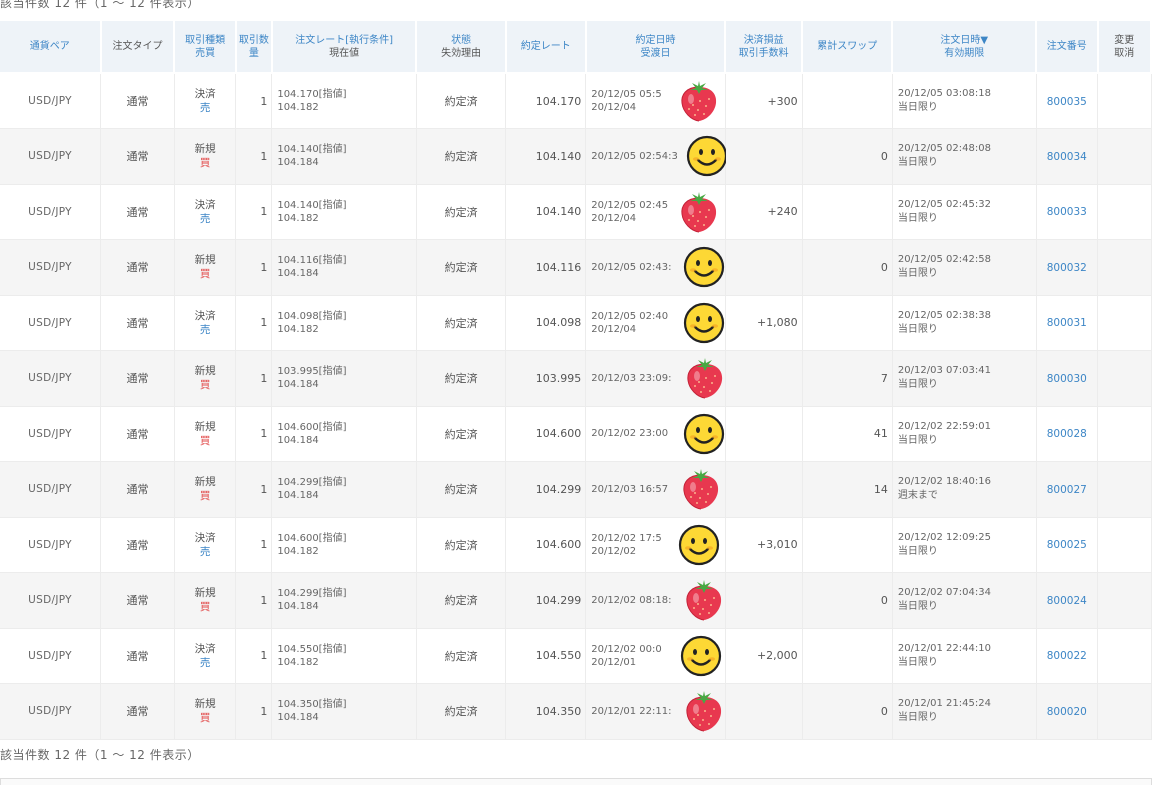 This screenshot has width=1174, height=785. I want to click on order-number-link: 800027, so click(1067, 490).